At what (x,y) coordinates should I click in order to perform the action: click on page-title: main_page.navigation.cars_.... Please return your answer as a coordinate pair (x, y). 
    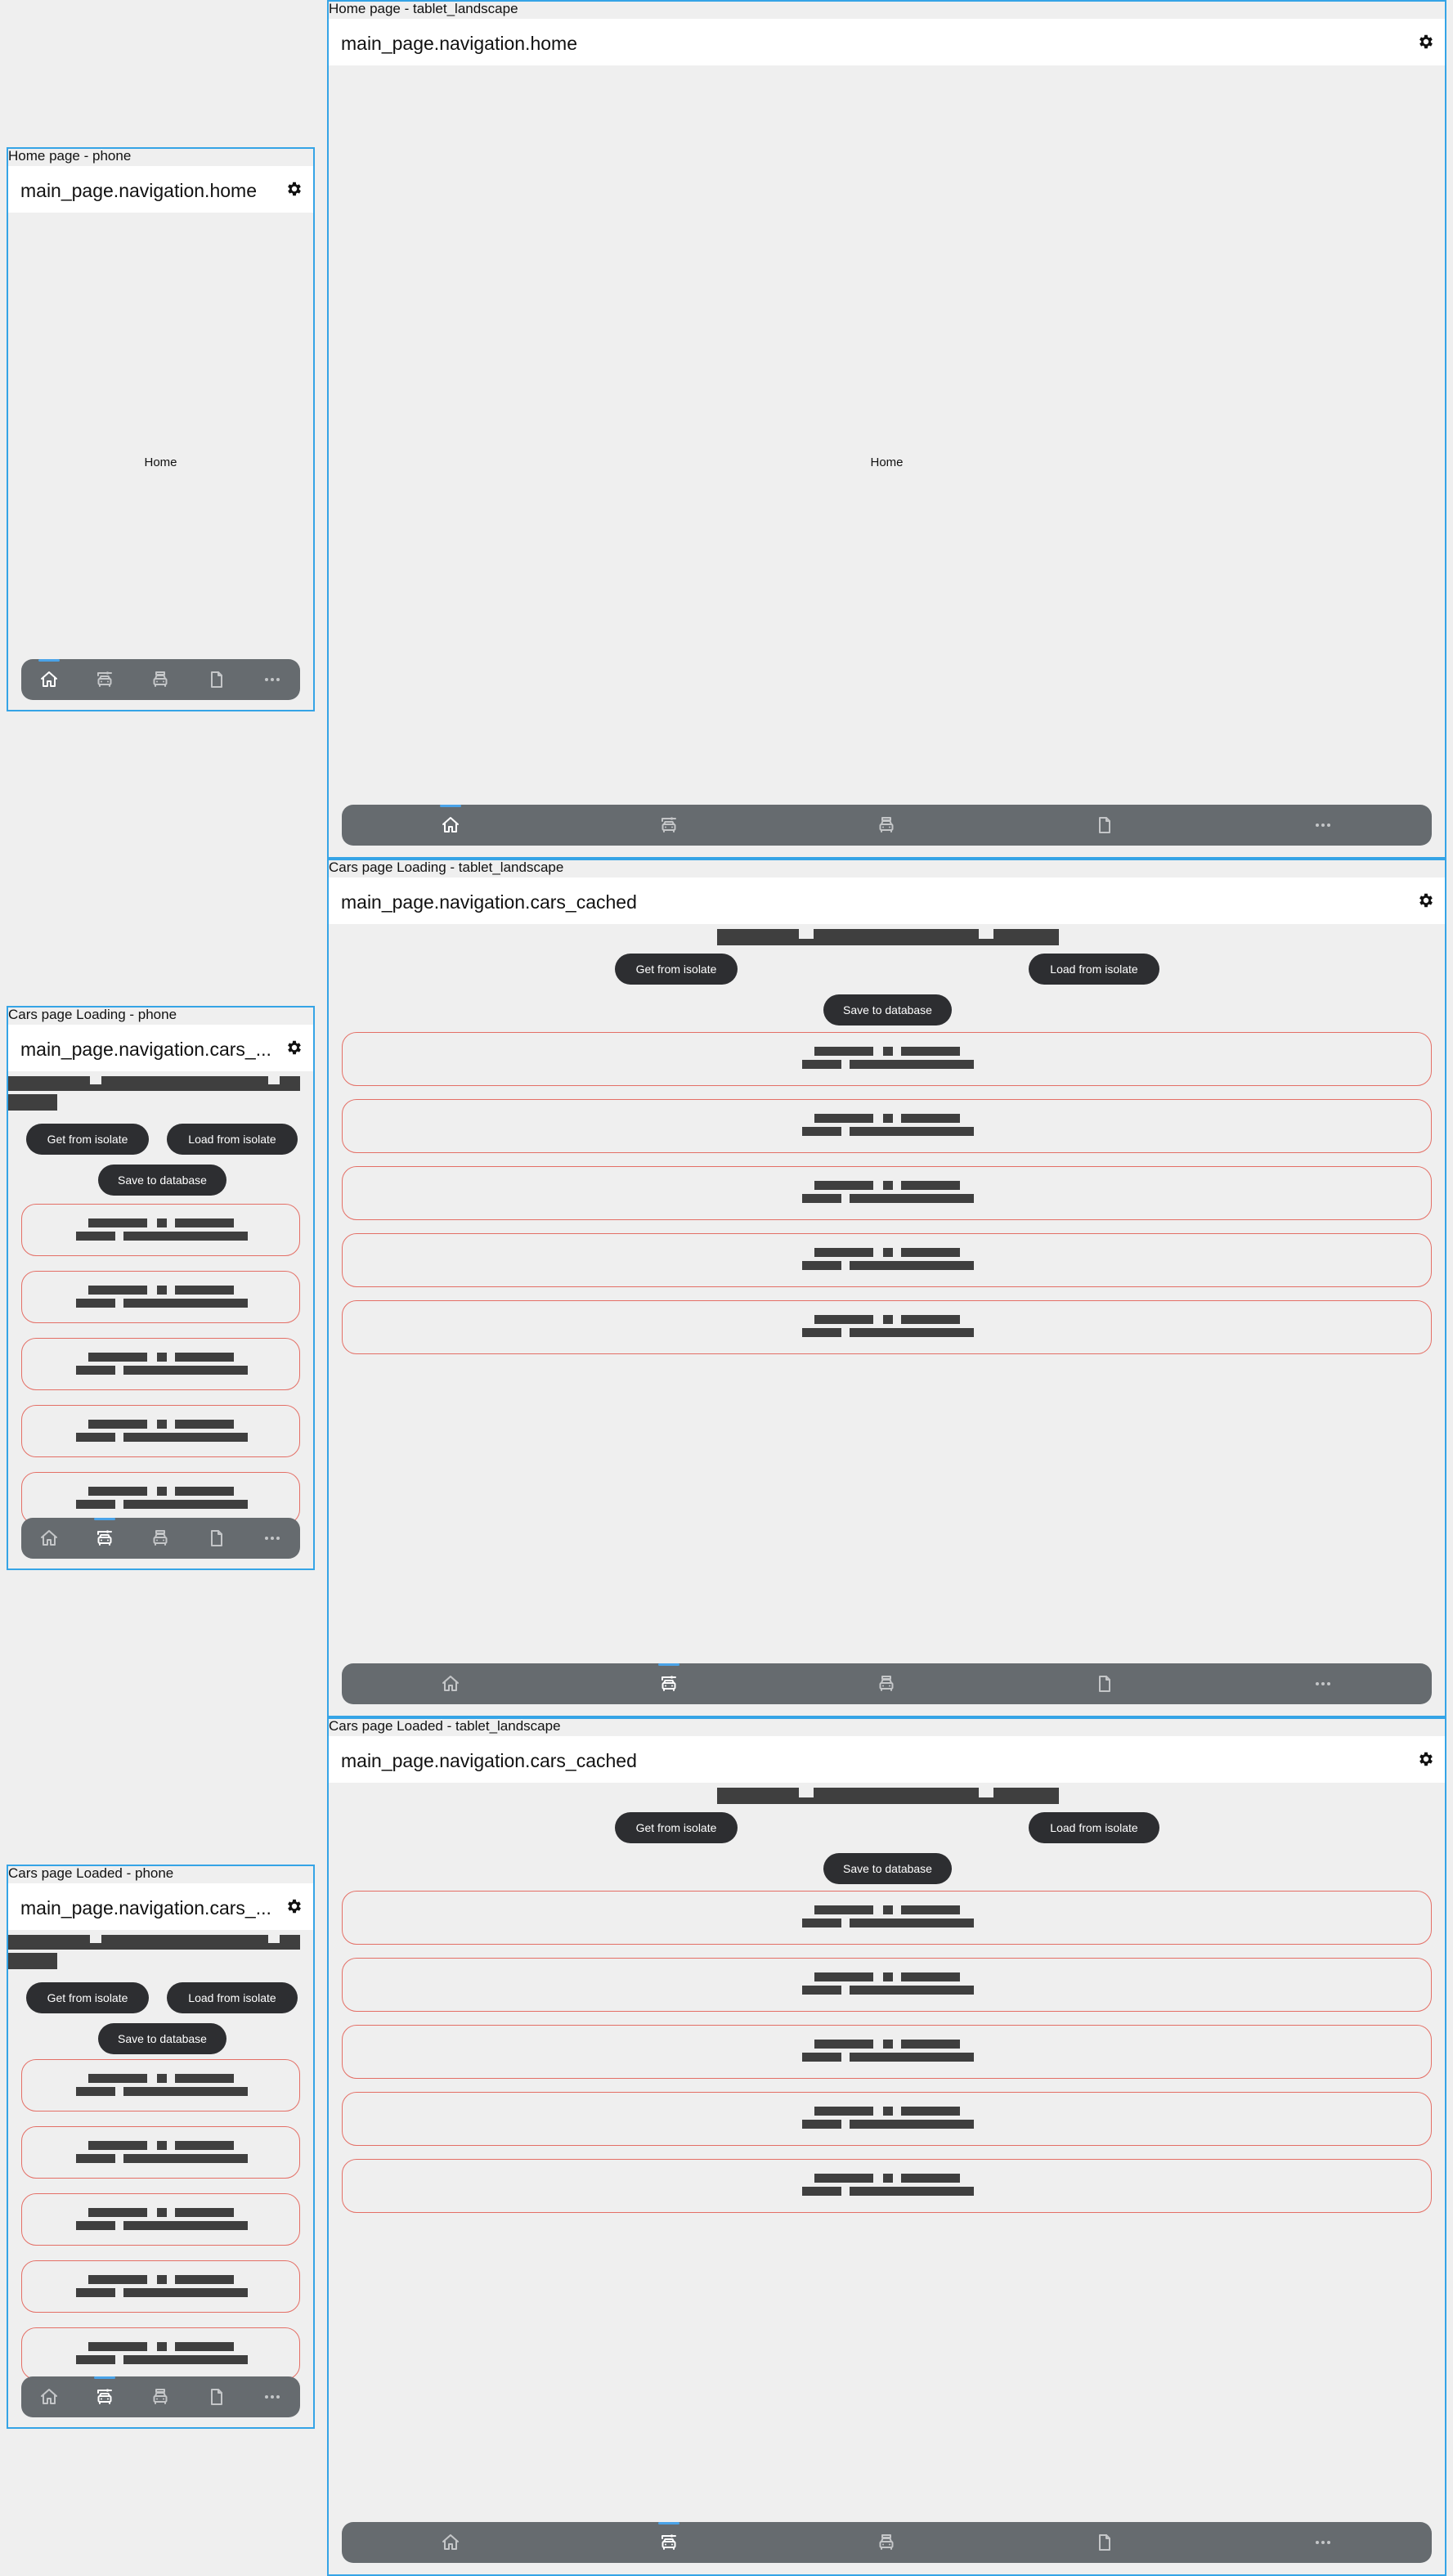
    Looking at the image, I should click on (145, 1908).